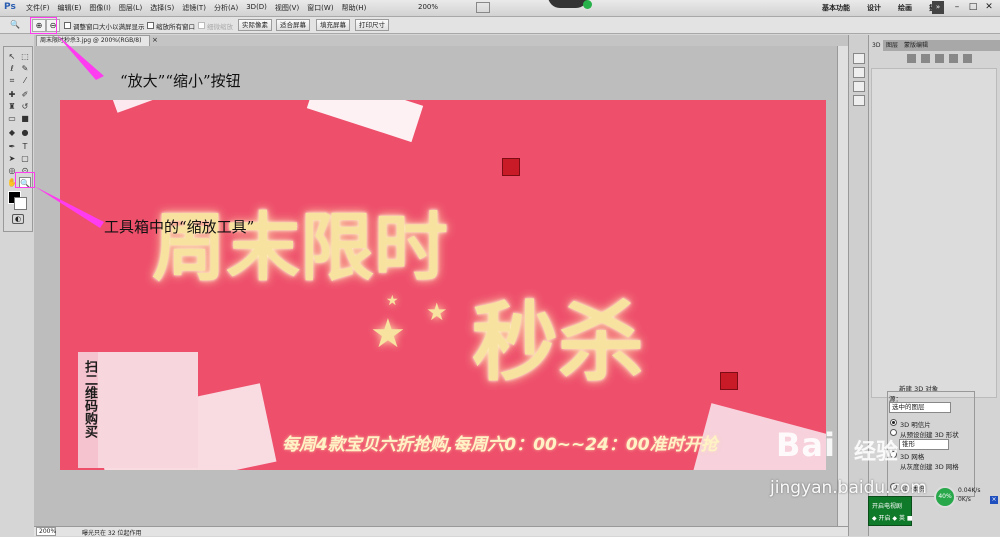 The width and height of the screenshot is (1000, 537). What do you see at coordinates (568, 4) in the screenshot?
I see `overlay-blob` at bounding box center [568, 4].